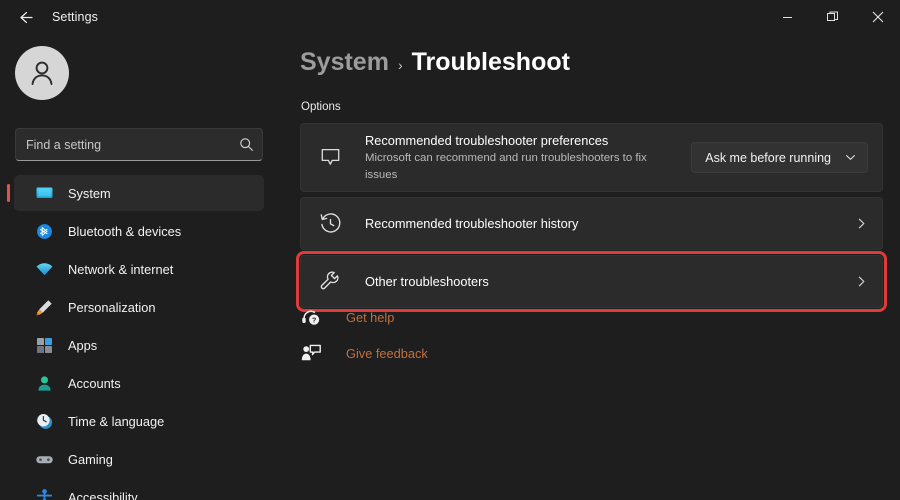 The image size is (900, 500). Describe the element at coordinates (75, 17) in the screenshot. I see `window-title: Settings` at that location.